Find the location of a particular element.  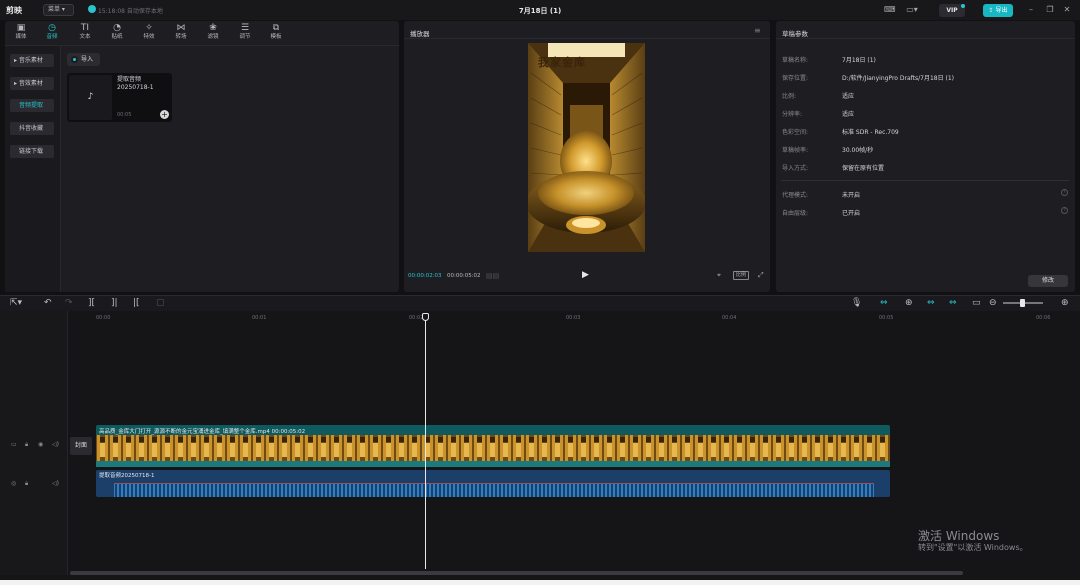

param-value-resolution: 适应 is located at coordinates (848, 114).